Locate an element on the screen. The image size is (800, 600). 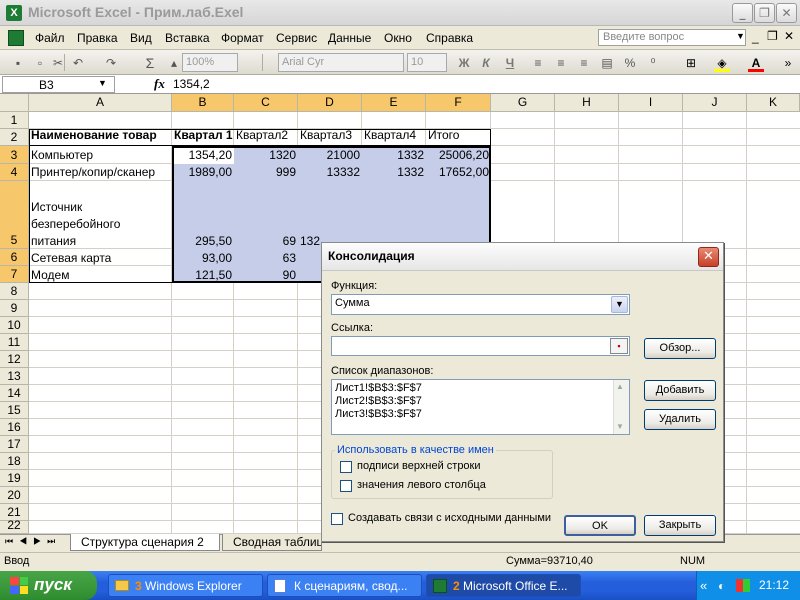
doc-close-button: ✕ is located at coordinates (789, 36).